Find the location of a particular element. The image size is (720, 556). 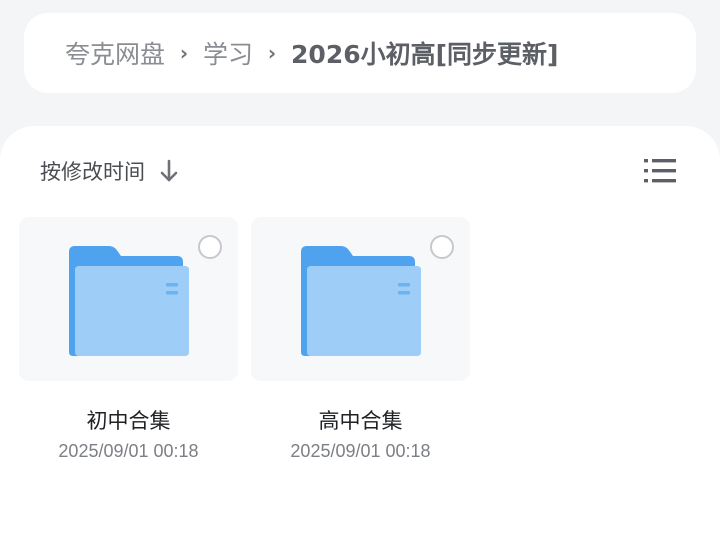

breadcrumb-item-root: 夸克网盘 is located at coordinates (115, 53).